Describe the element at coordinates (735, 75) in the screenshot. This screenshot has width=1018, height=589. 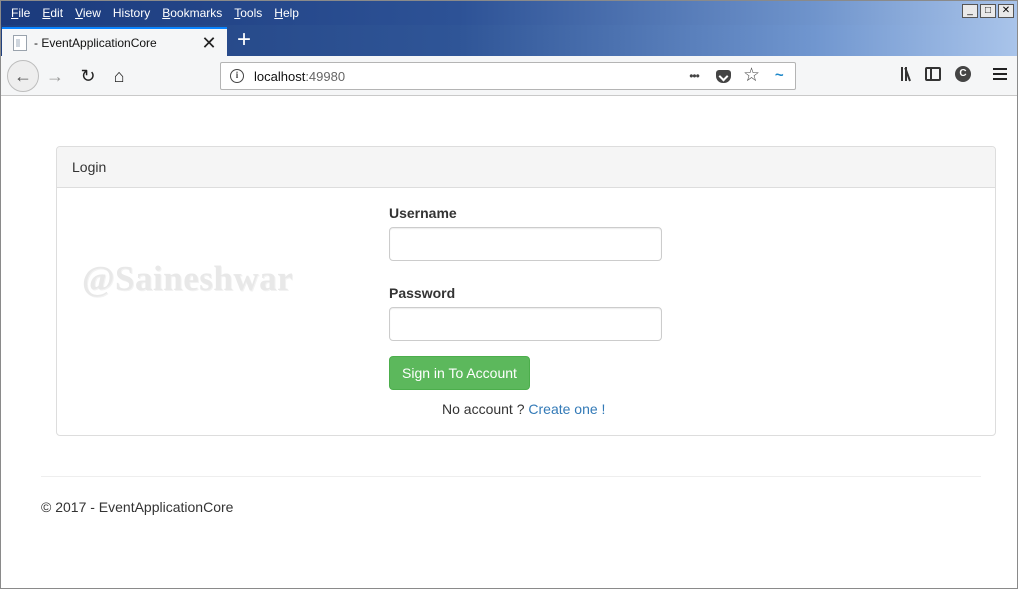
I see `url-actions: ••• ☆ ~` at that location.